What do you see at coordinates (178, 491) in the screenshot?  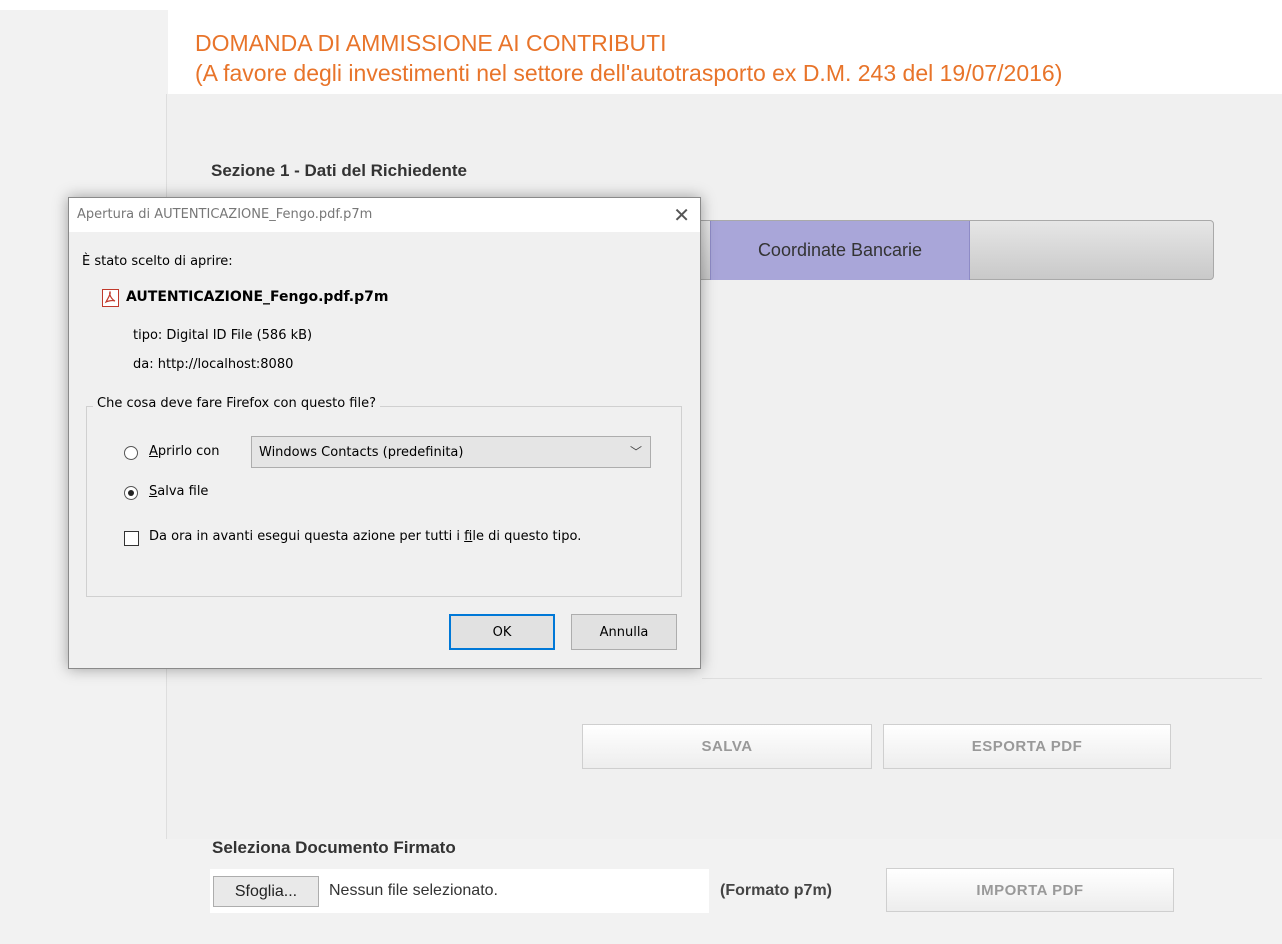 I see `save-file-label: Salva file` at bounding box center [178, 491].